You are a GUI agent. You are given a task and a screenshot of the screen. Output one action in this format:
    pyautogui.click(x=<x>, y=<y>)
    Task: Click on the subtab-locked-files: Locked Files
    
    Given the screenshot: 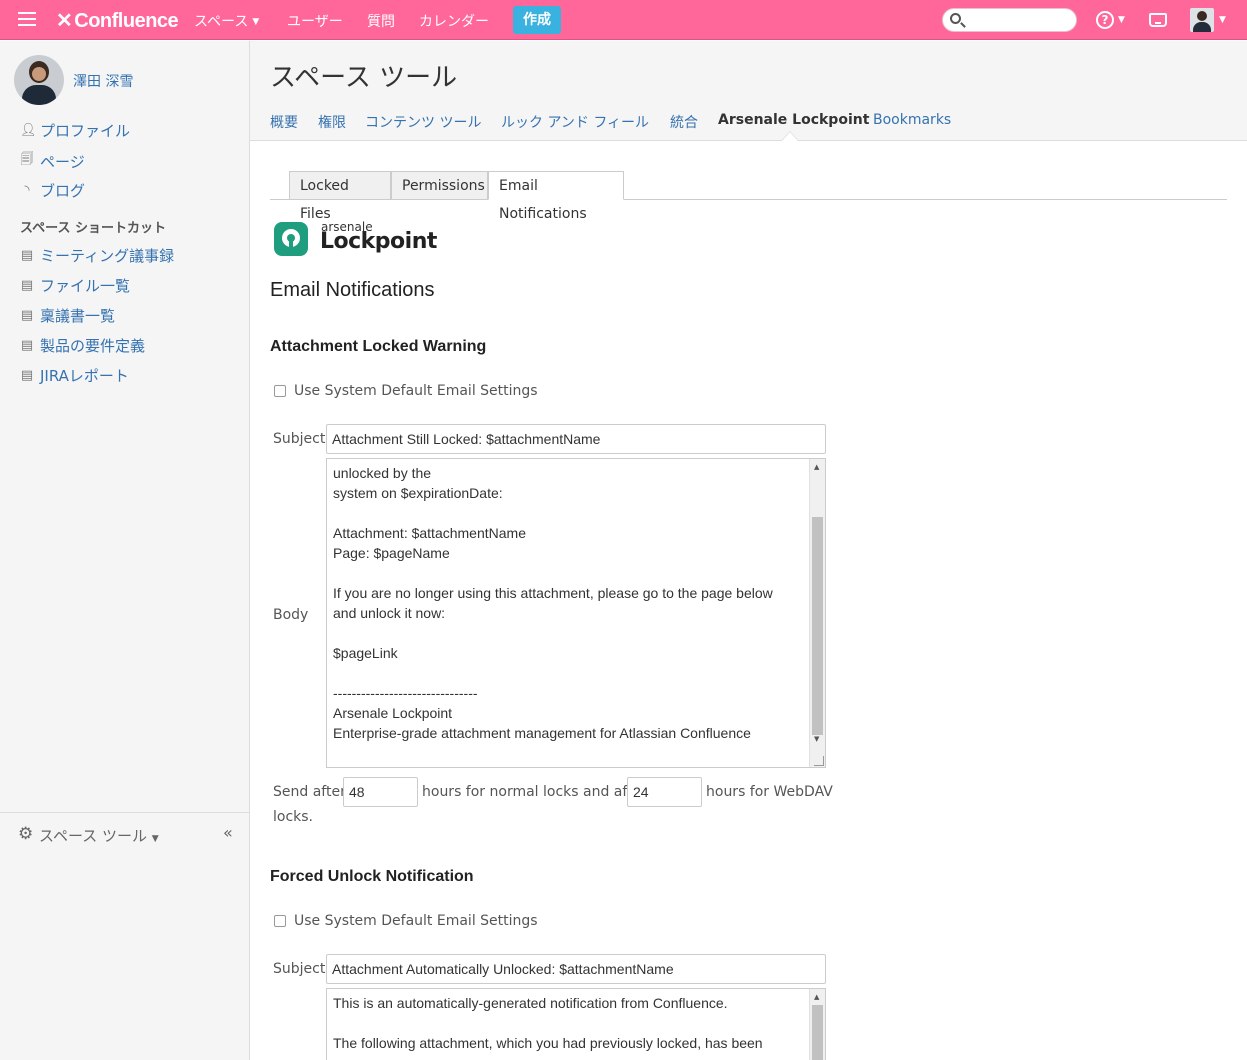 What is the action you would take?
    pyautogui.click(x=340, y=196)
    